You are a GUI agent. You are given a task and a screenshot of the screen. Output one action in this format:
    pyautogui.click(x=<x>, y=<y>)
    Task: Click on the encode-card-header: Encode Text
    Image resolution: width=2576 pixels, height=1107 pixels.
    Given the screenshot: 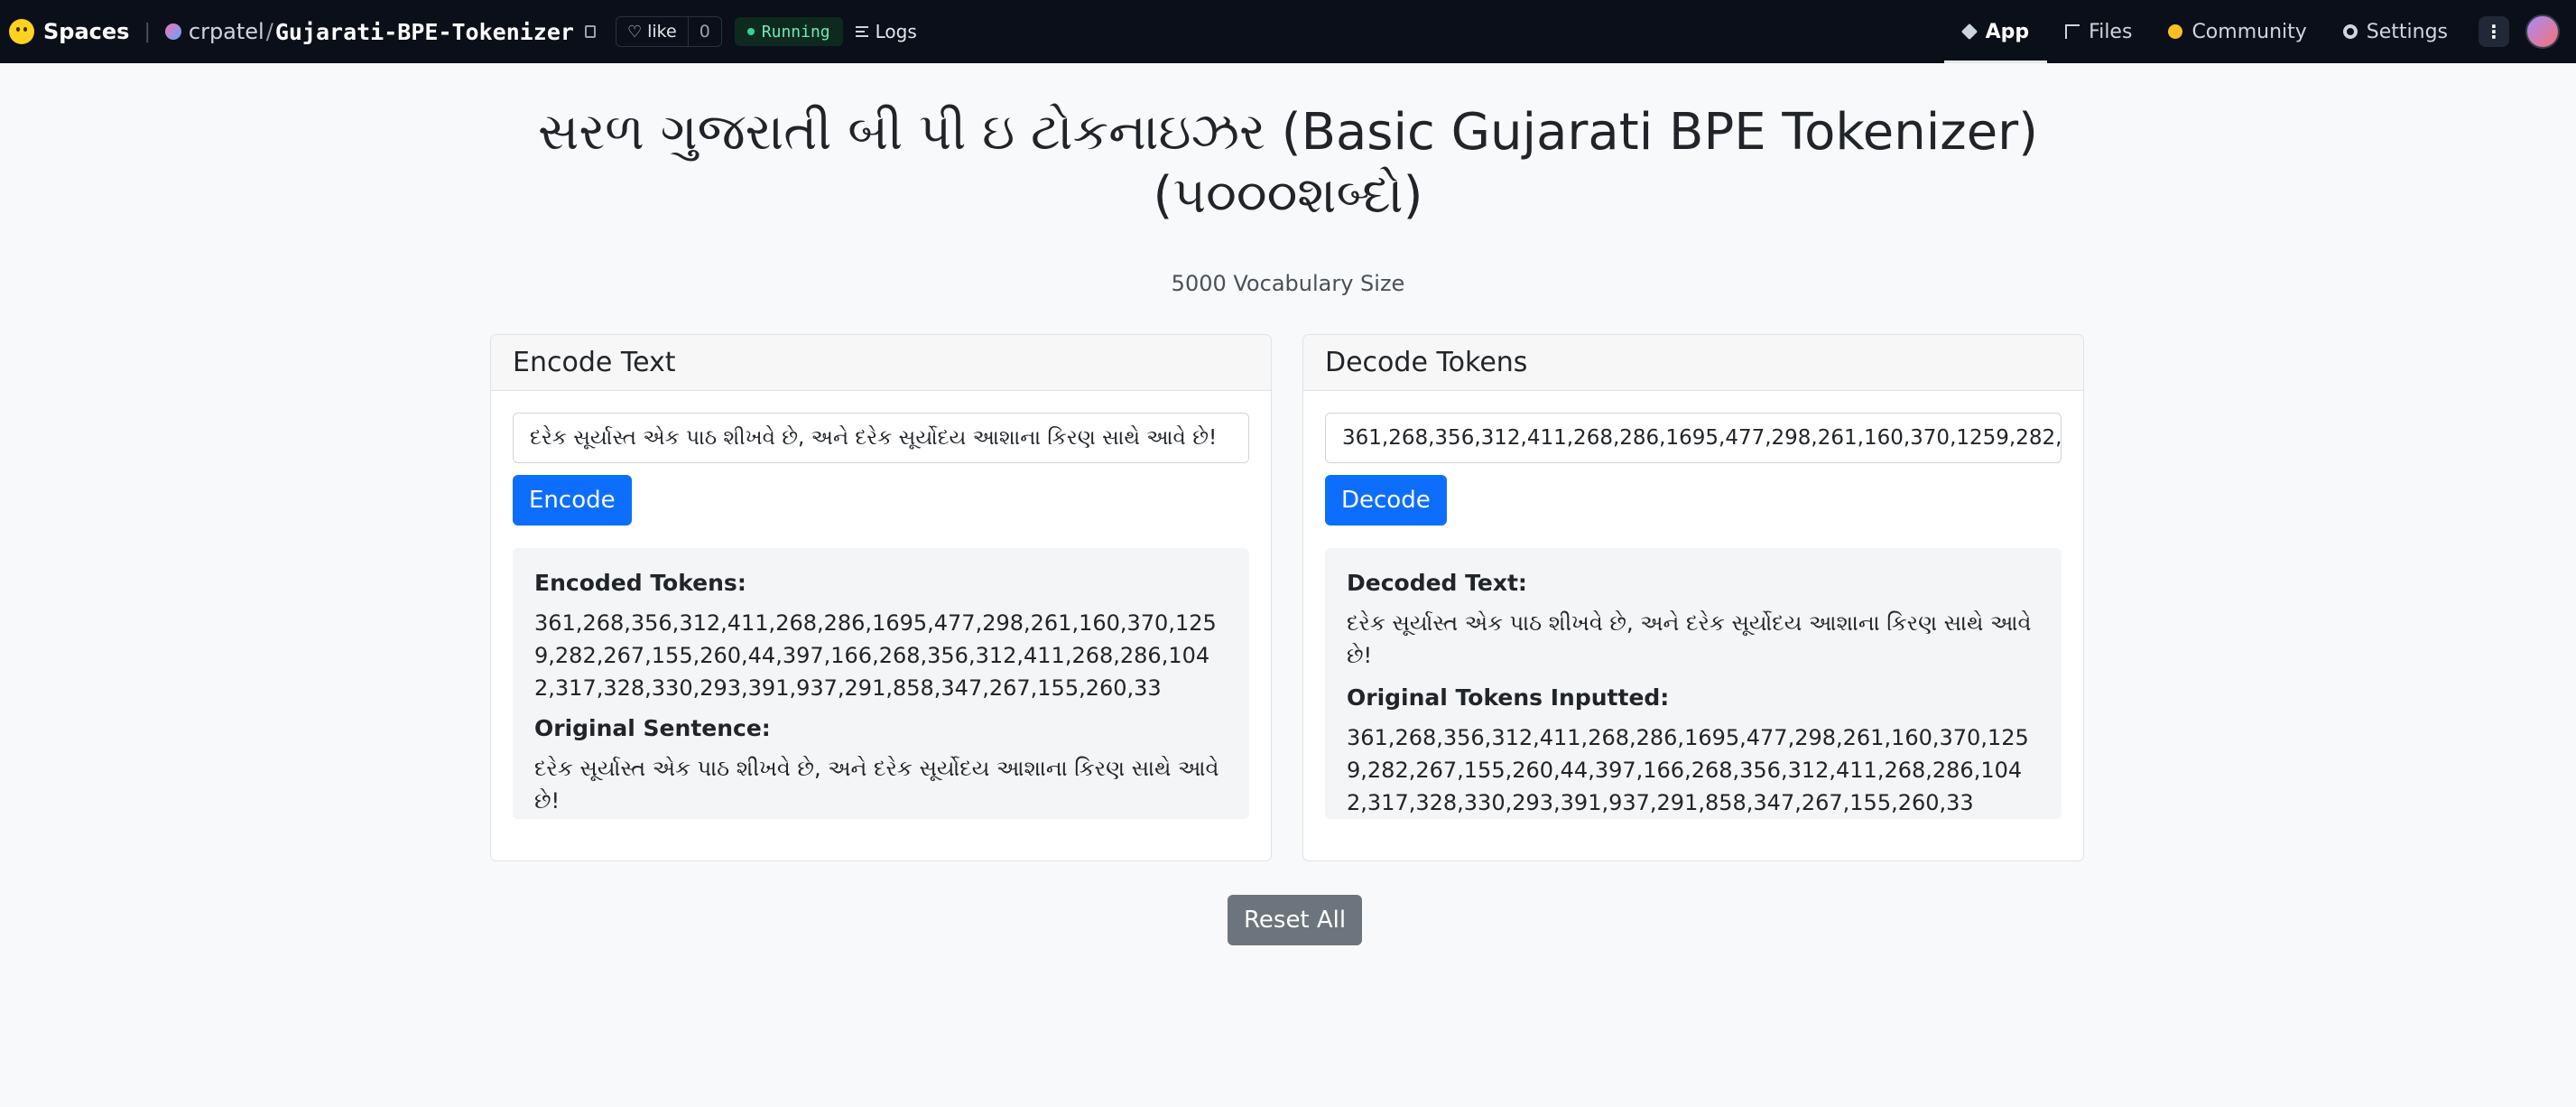 What is the action you would take?
    pyautogui.click(x=881, y=363)
    